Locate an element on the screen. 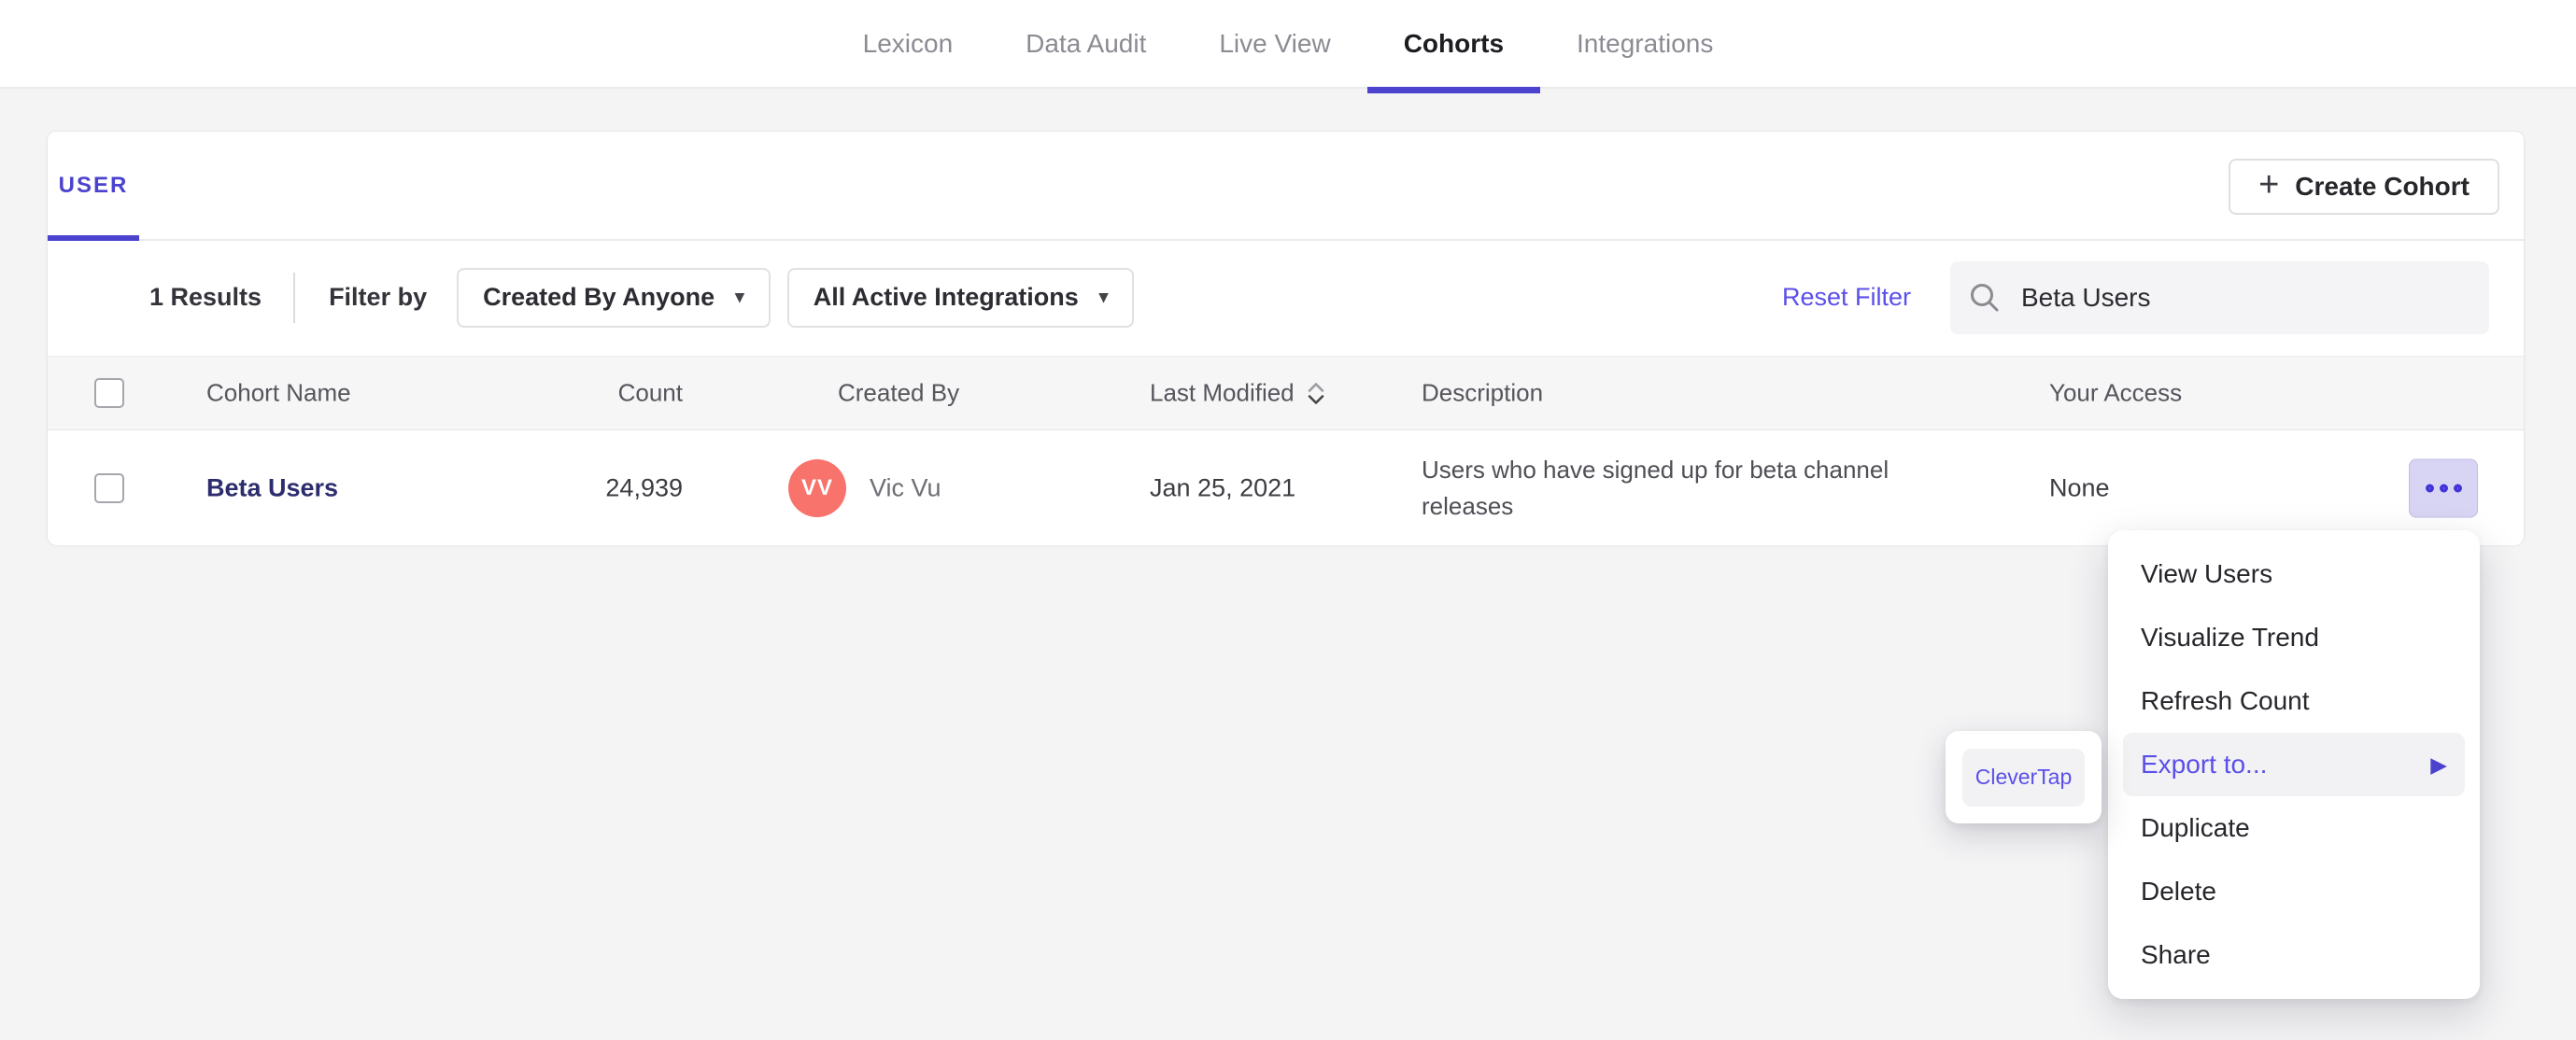  row-checkbox is located at coordinates (109, 488).